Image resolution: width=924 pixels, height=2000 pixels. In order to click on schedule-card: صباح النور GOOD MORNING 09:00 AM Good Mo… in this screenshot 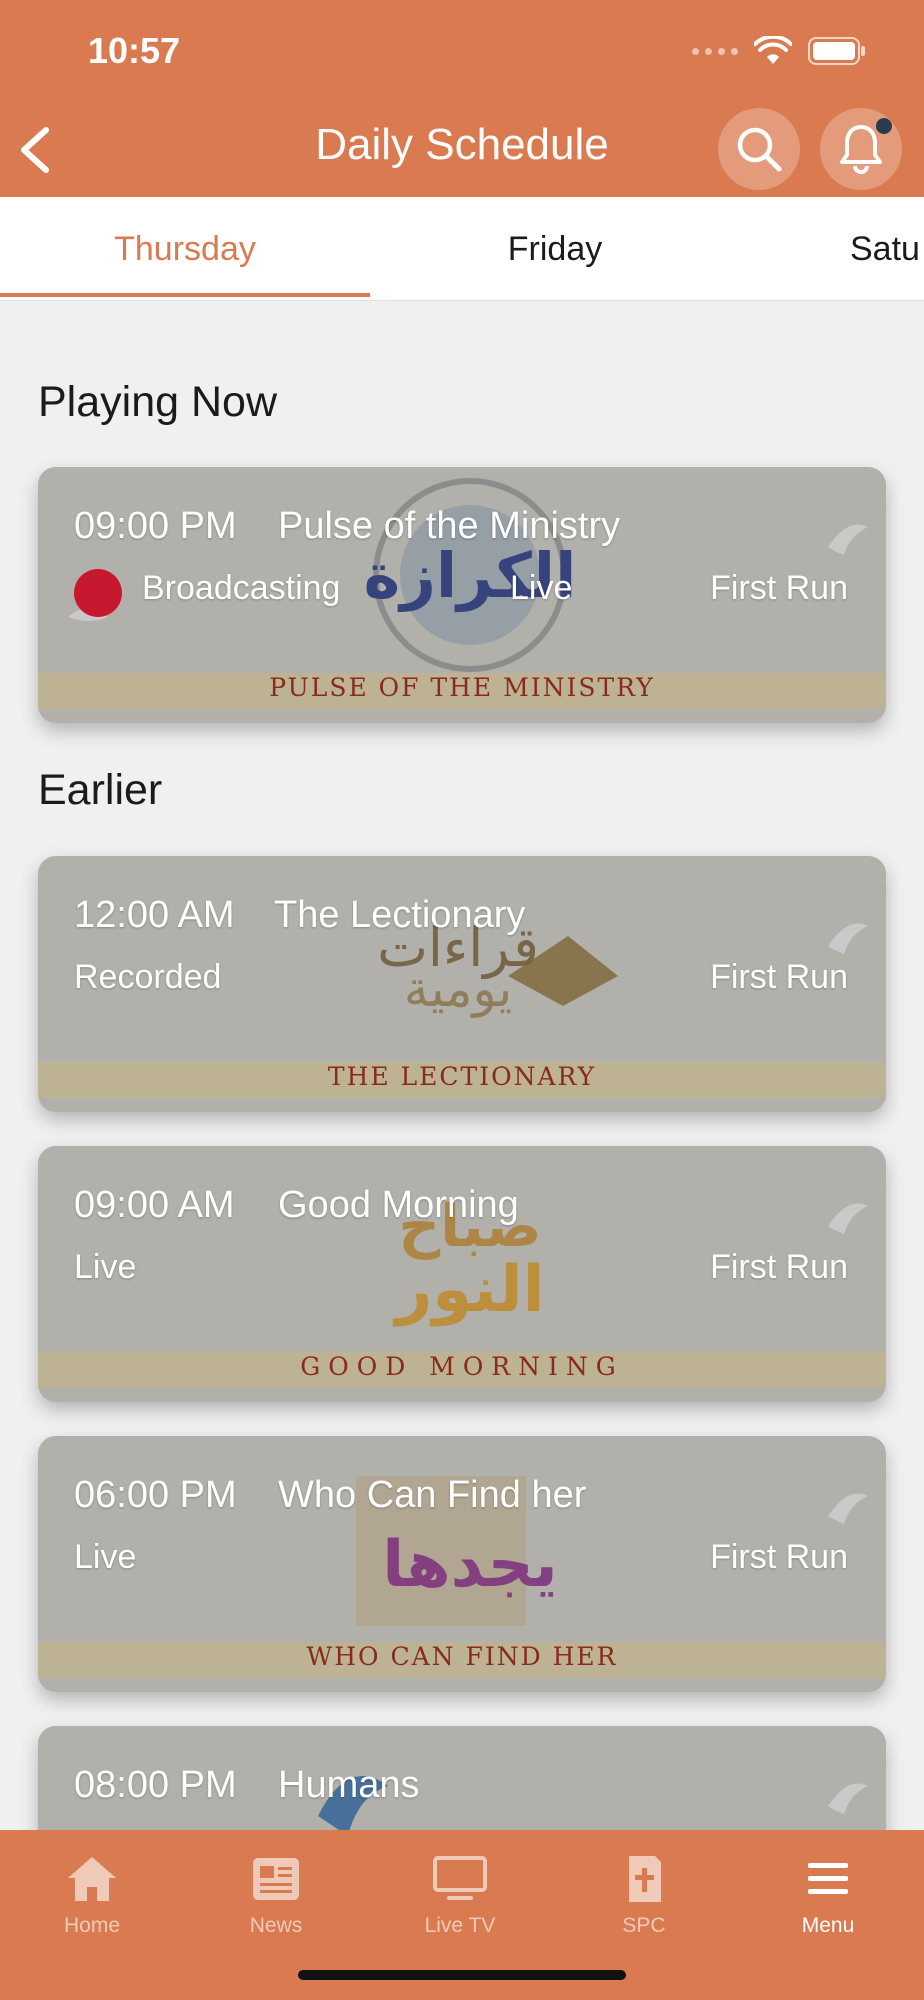, I will do `click(462, 1274)`.